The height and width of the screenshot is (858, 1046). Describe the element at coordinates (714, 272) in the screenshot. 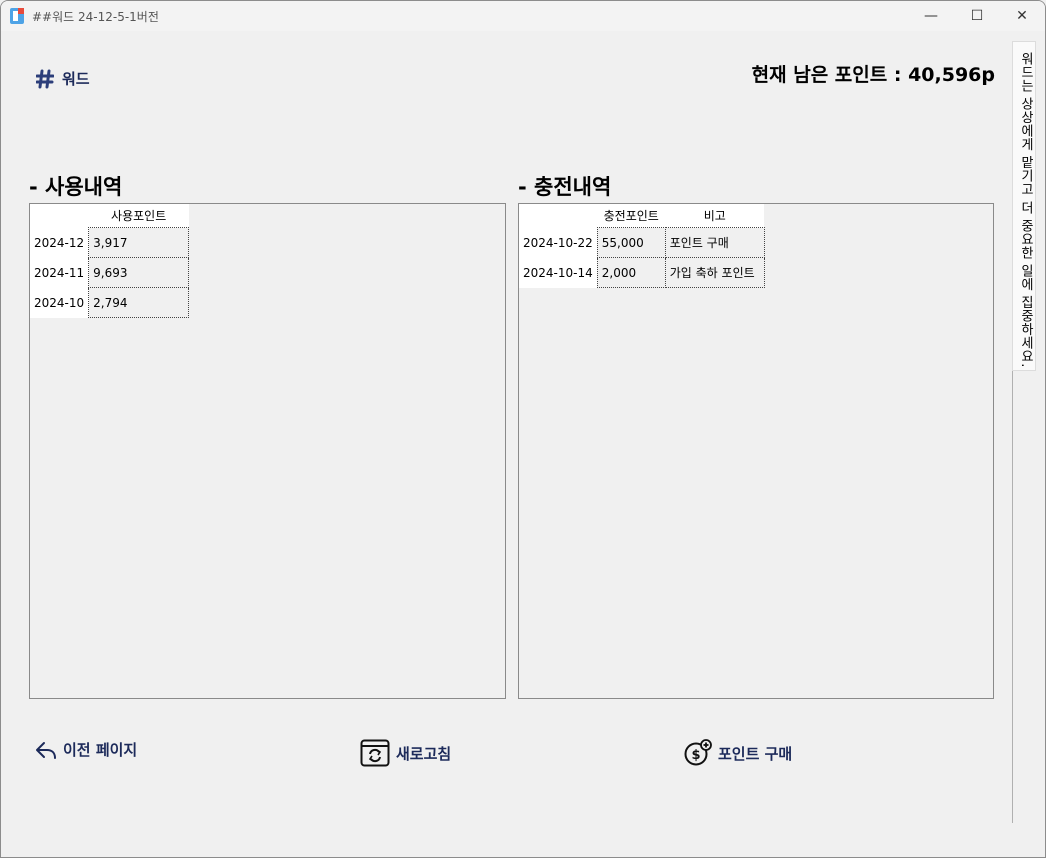

I see `charge-note-cell: 가입 축하 포인트` at that location.